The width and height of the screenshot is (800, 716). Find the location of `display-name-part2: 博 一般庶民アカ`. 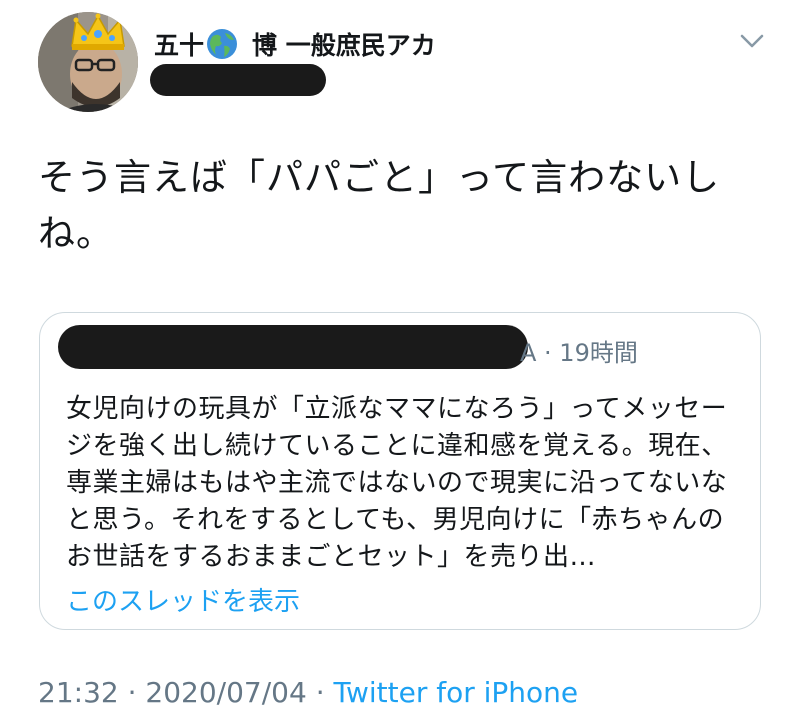

display-name-part2: 博 一般庶民アカ is located at coordinates (344, 45).